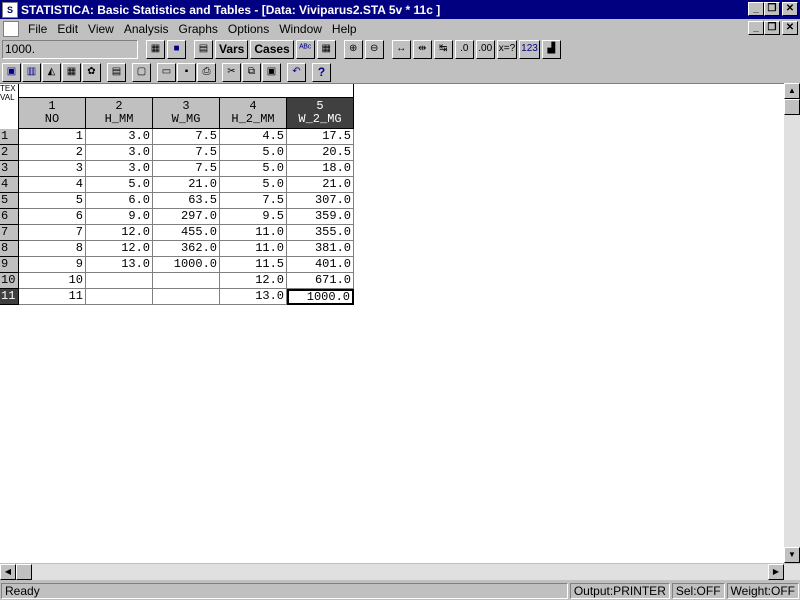 This screenshot has height=600, width=800. I want to click on table-cell: 63.5, so click(186, 201).